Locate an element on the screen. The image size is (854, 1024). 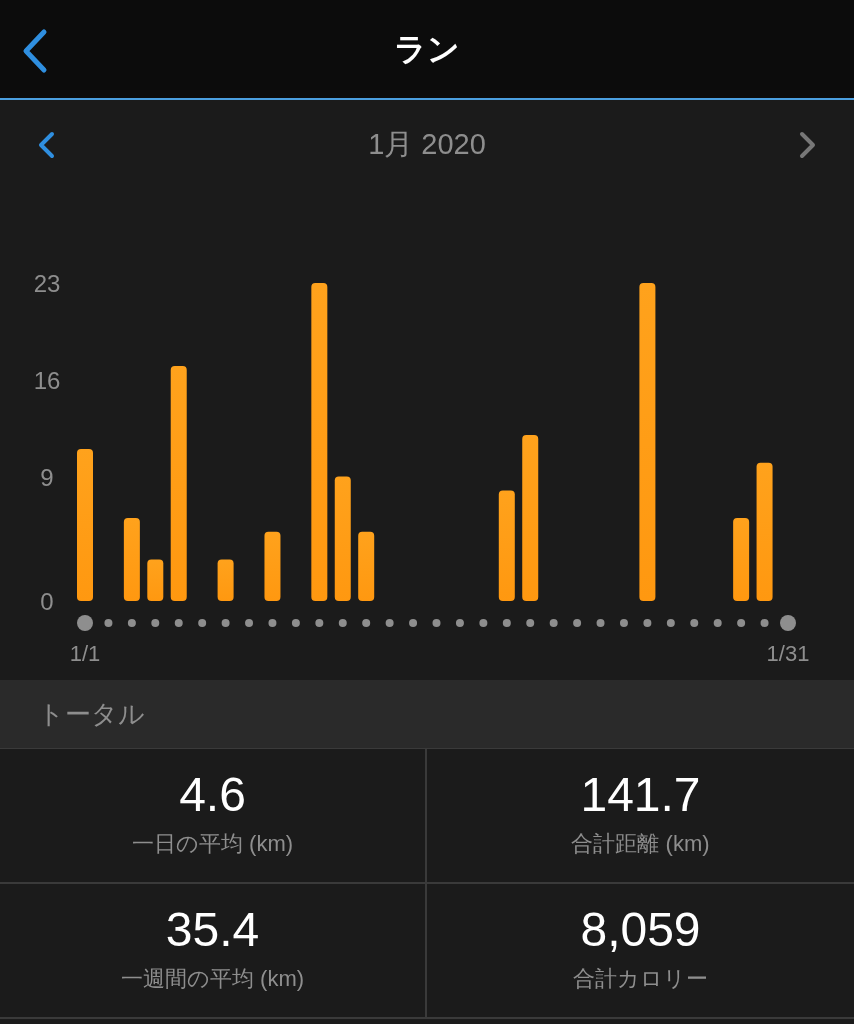
stat-label: 一週間の平均 (km) is located at coordinates (212, 979).